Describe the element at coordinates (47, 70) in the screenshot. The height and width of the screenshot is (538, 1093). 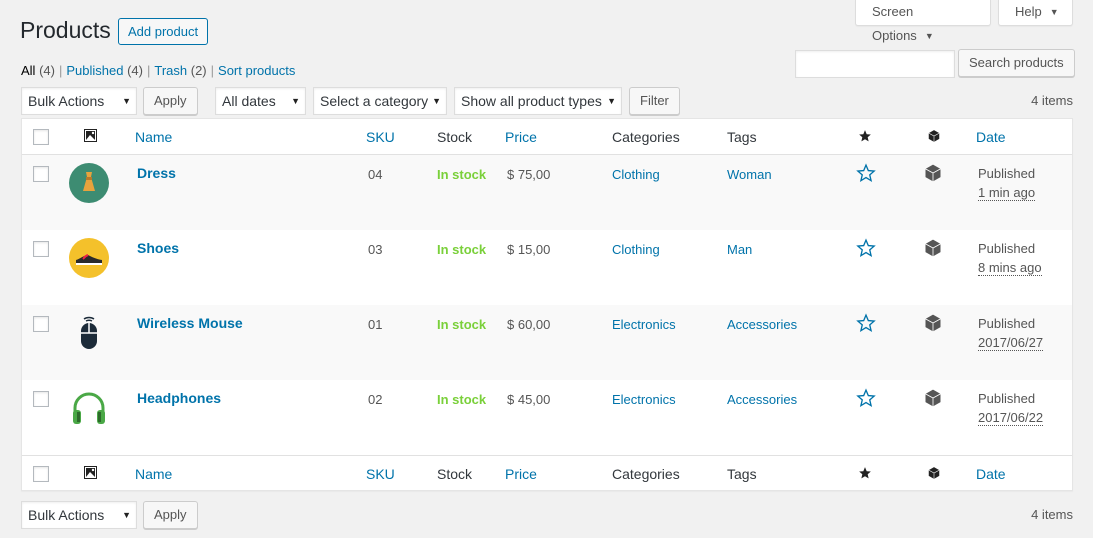
I see `filter-all-count: (4)` at that location.